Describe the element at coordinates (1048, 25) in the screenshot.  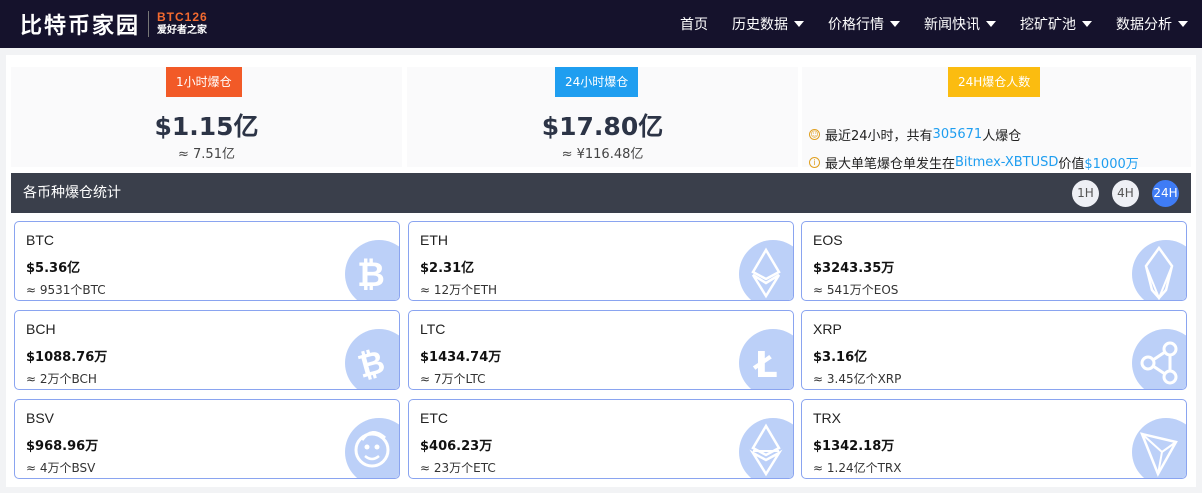
I see `nav-label: 挖矿矿池` at that location.